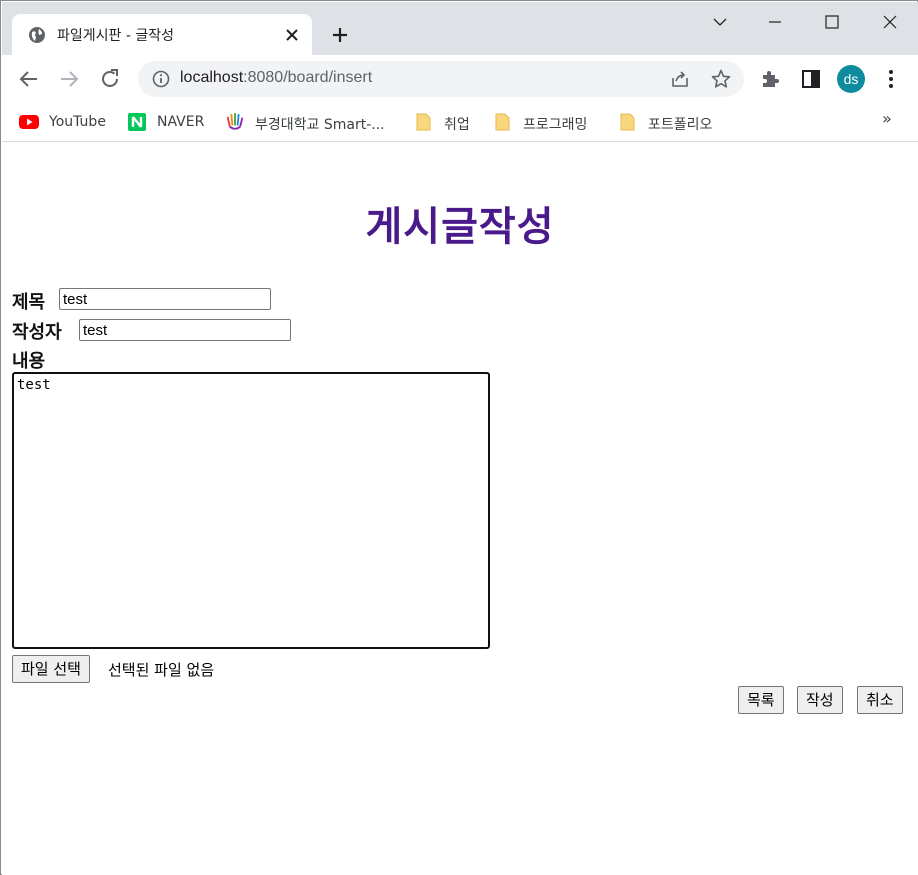 This screenshot has height=875, width=918. Describe the element at coordinates (680, 125) in the screenshot. I see `bookmark-label: 포트폴리오` at that location.